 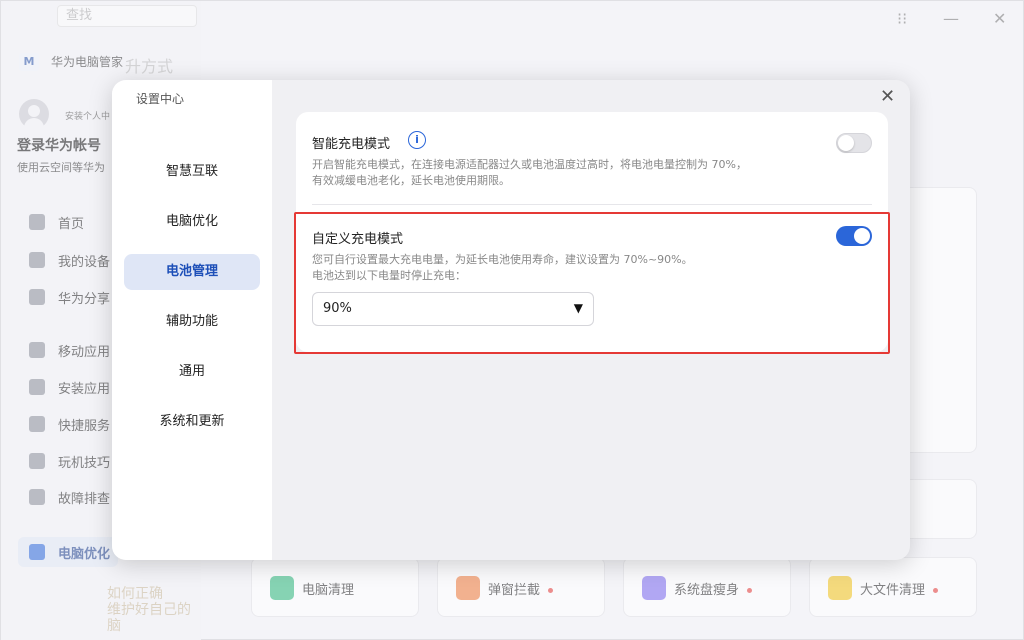 I want to click on settings-menu-accessibility: 辅助功能, so click(x=192, y=322).